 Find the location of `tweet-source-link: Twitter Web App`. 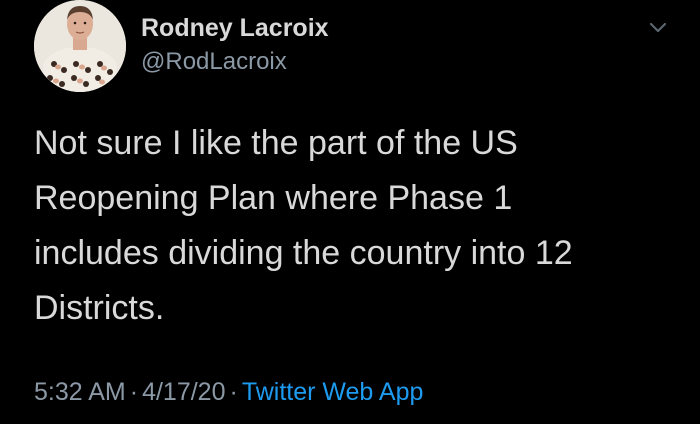

tweet-source-link: Twitter Web App is located at coordinates (333, 392).